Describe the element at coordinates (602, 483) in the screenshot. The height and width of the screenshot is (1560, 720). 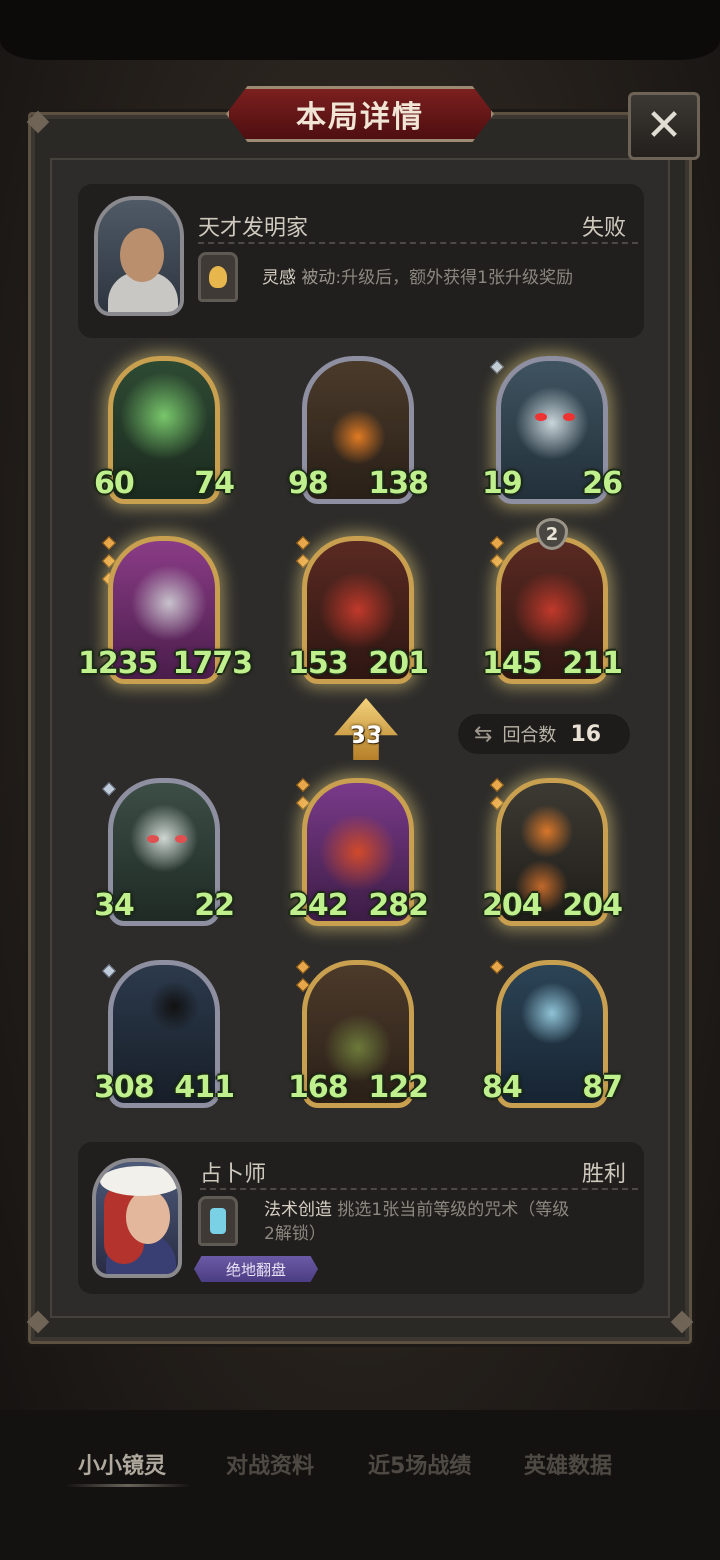
I see `unit-health: 26` at that location.